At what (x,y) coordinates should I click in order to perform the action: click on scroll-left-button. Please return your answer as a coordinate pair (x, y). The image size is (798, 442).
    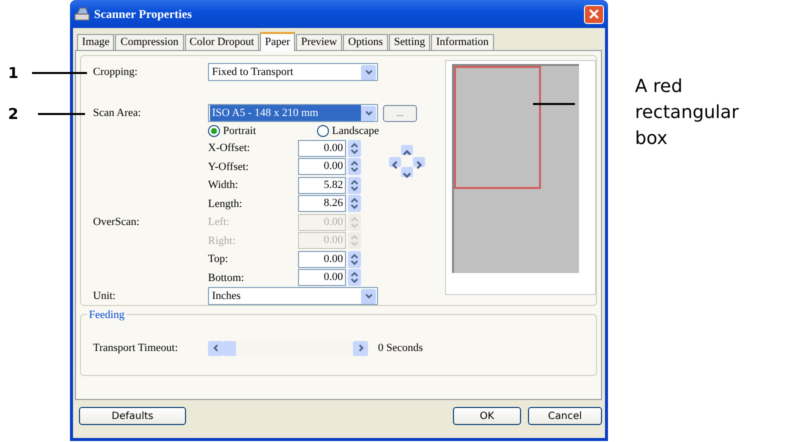
    Looking at the image, I should click on (215, 348).